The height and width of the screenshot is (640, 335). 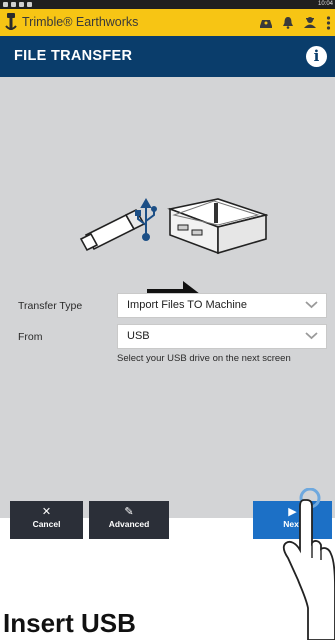 What do you see at coordinates (46, 512) in the screenshot?
I see `close-icon: ✕` at bounding box center [46, 512].